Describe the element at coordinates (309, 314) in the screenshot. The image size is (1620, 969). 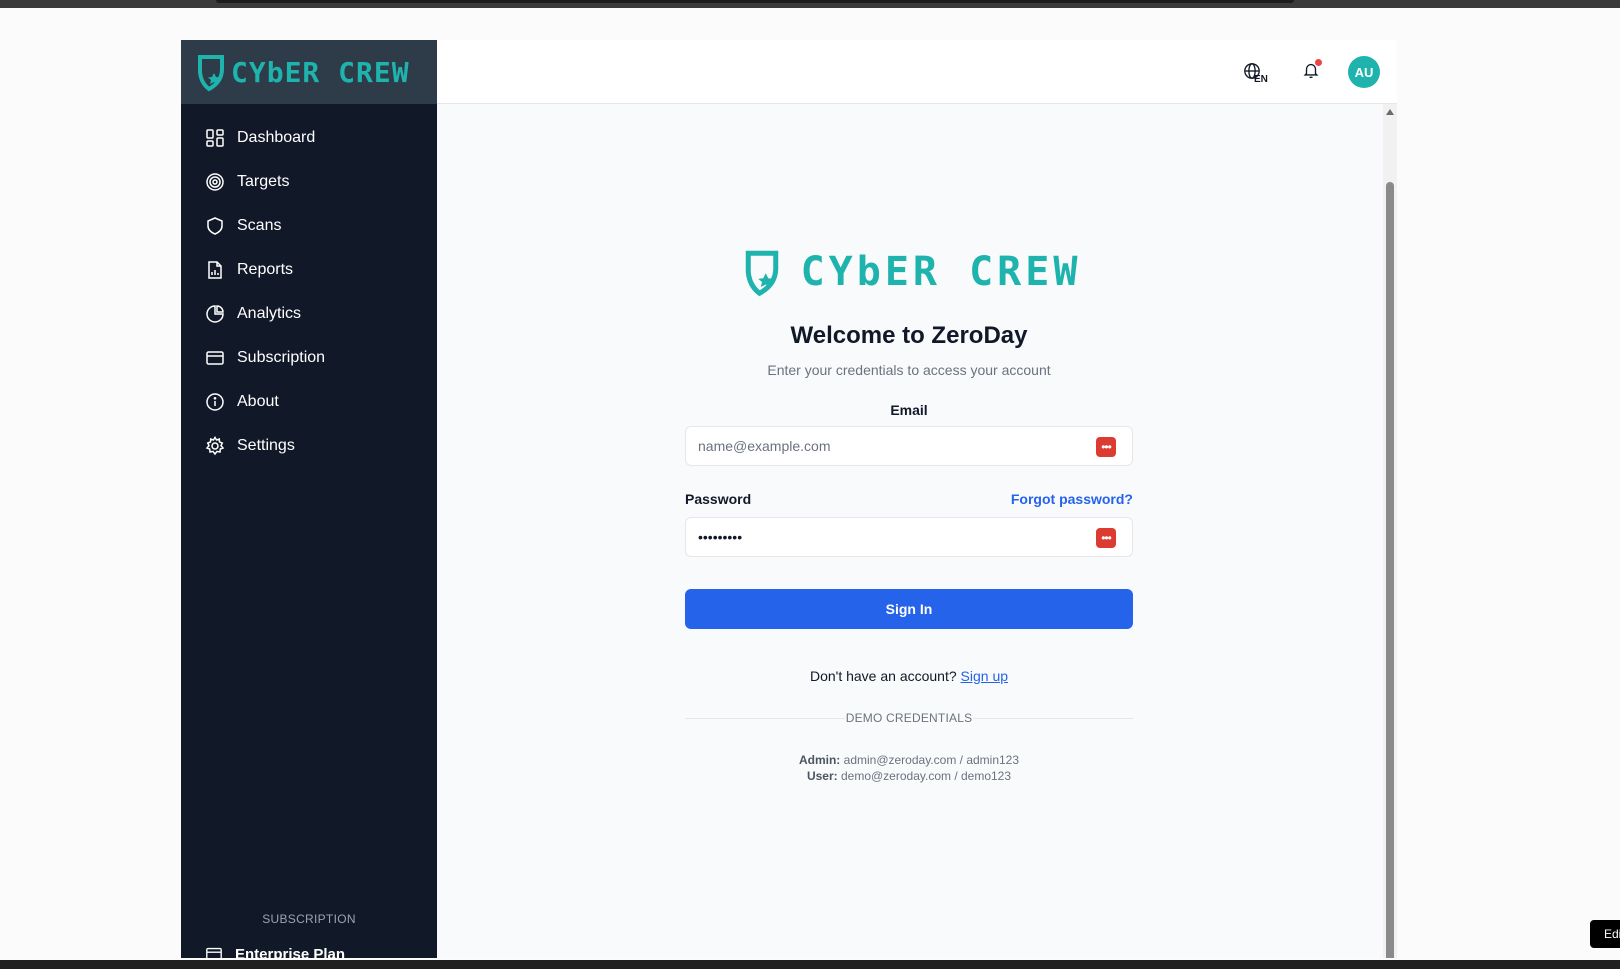
I see `sidebar-item-analytics: Analytics` at that location.